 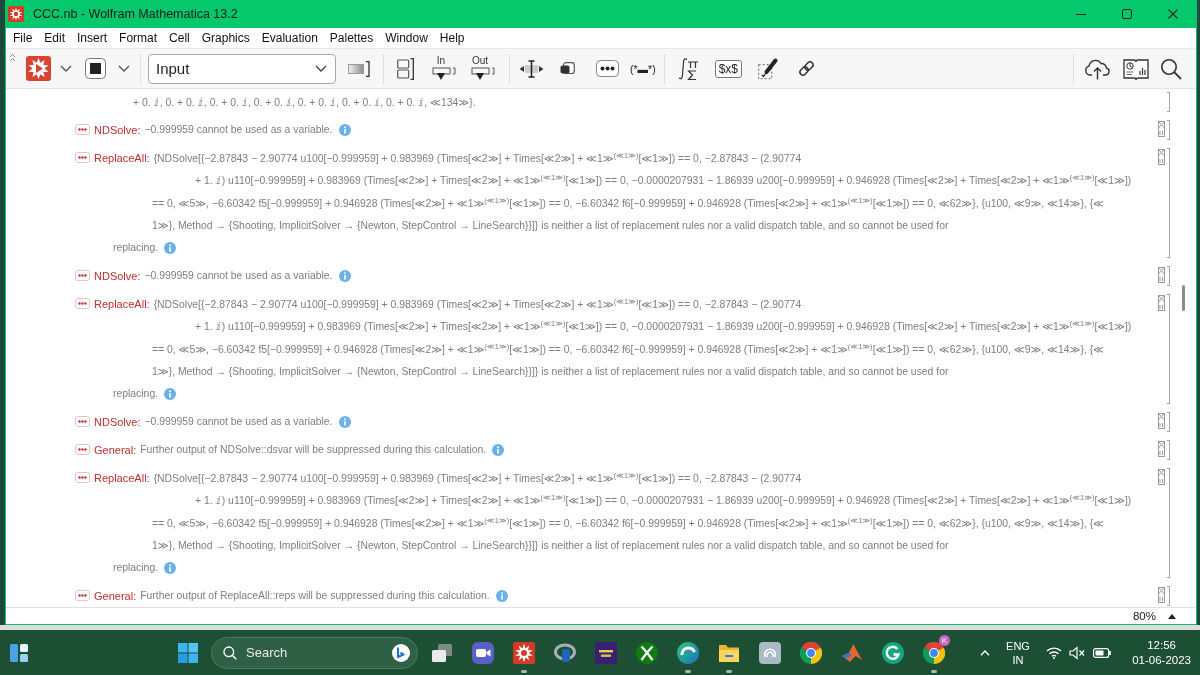 What do you see at coordinates (1173, 14) in the screenshot?
I see `close-icon` at bounding box center [1173, 14].